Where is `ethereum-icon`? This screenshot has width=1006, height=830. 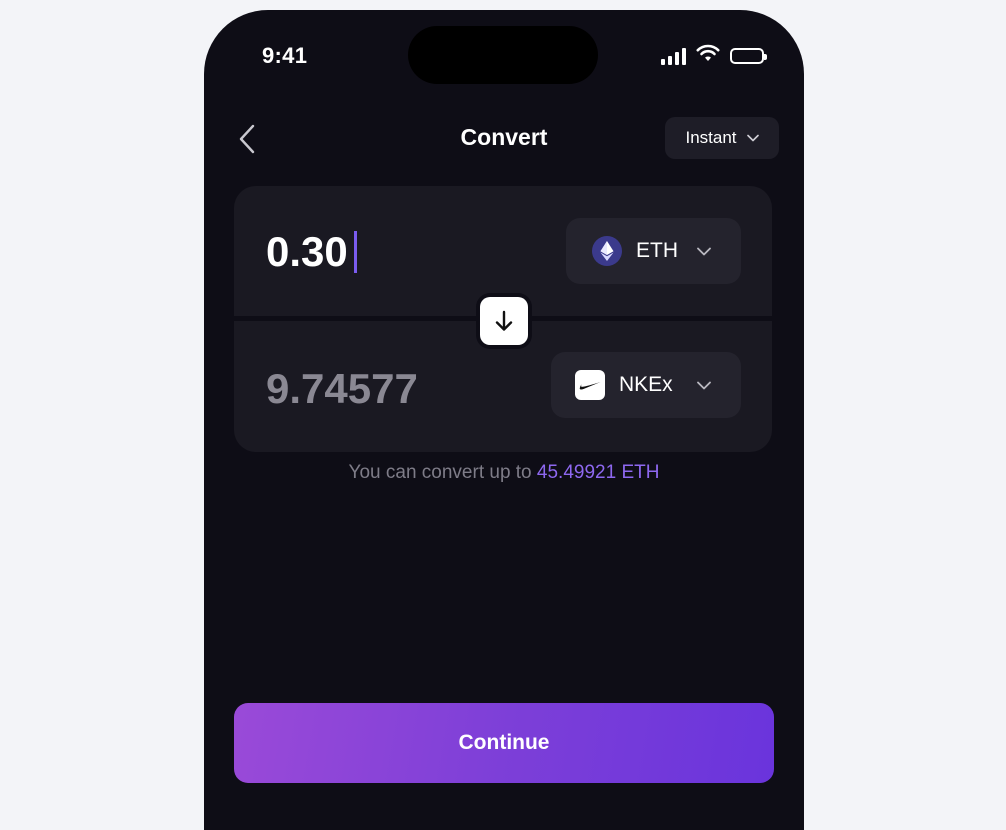
ethereum-icon is located at coordinates (607, 251).